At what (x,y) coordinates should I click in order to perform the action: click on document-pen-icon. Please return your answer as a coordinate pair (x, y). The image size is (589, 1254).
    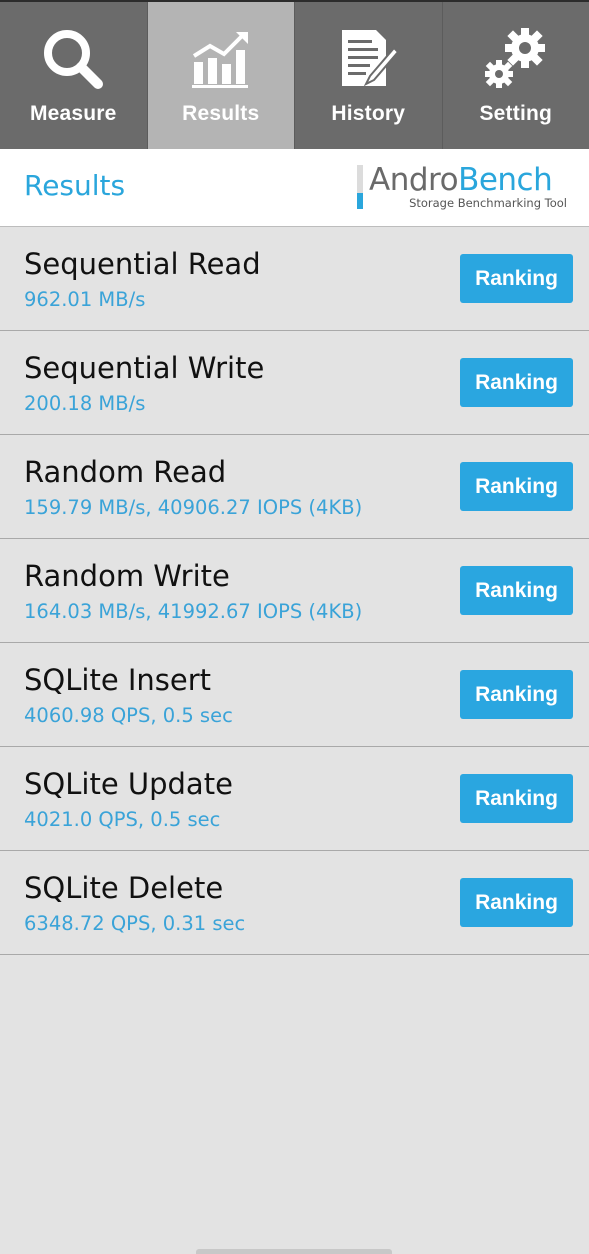
    Looking at the image, I should click on (368, 59).